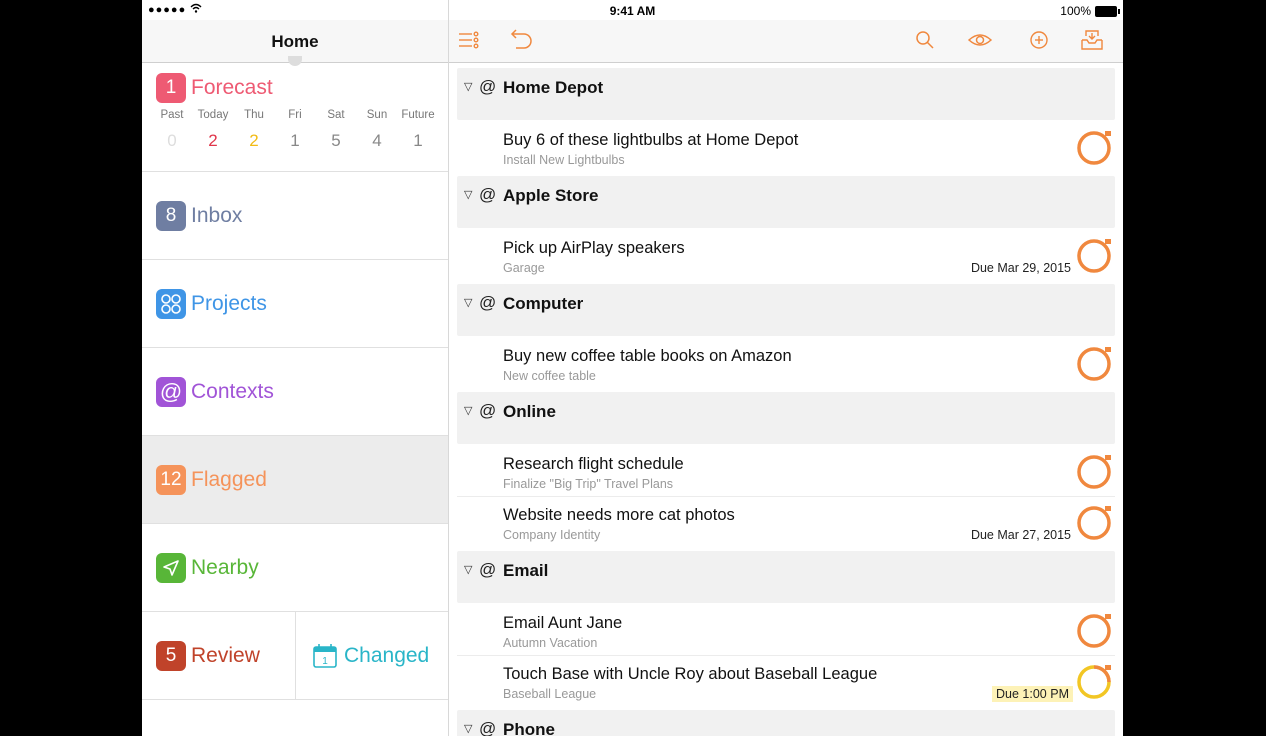 Image resolution: width=1266 pixels, height=736 pixels. What do you see at coordinates (387, 655) in the screenshot?
I see `changed-label: Changed` at bounding box center [387, 655].